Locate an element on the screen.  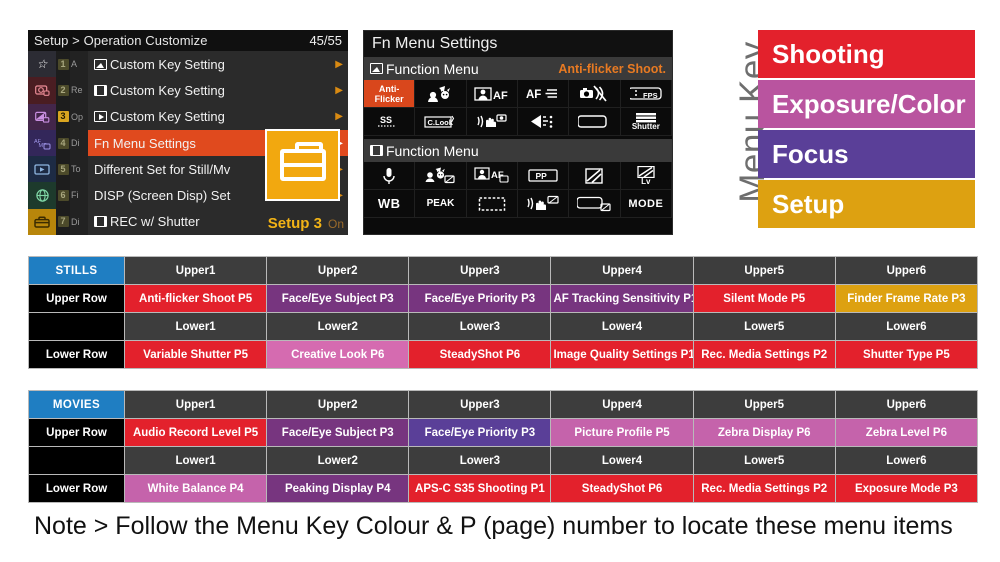
fn-cell-finder-frame-rate: FPS is located at coordinates (646, 94).